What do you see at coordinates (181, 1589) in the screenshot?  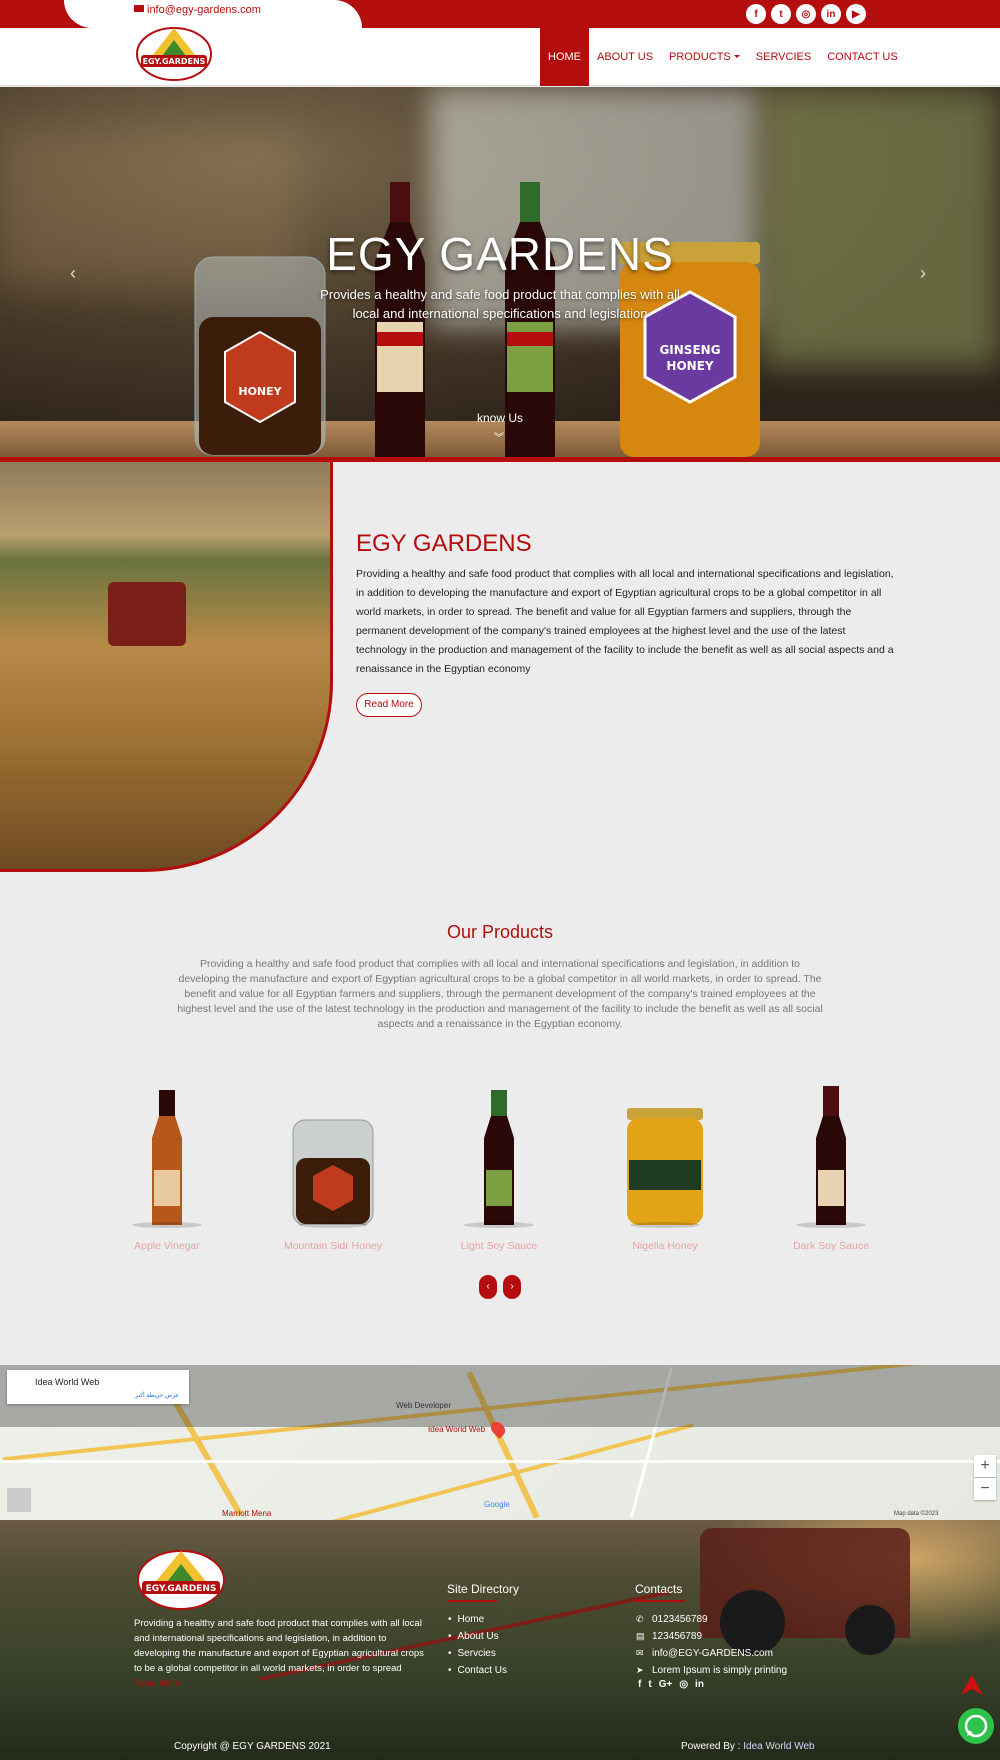 I see `svg-text: EGY.GARDENS` at bounding box center [181, 1589].